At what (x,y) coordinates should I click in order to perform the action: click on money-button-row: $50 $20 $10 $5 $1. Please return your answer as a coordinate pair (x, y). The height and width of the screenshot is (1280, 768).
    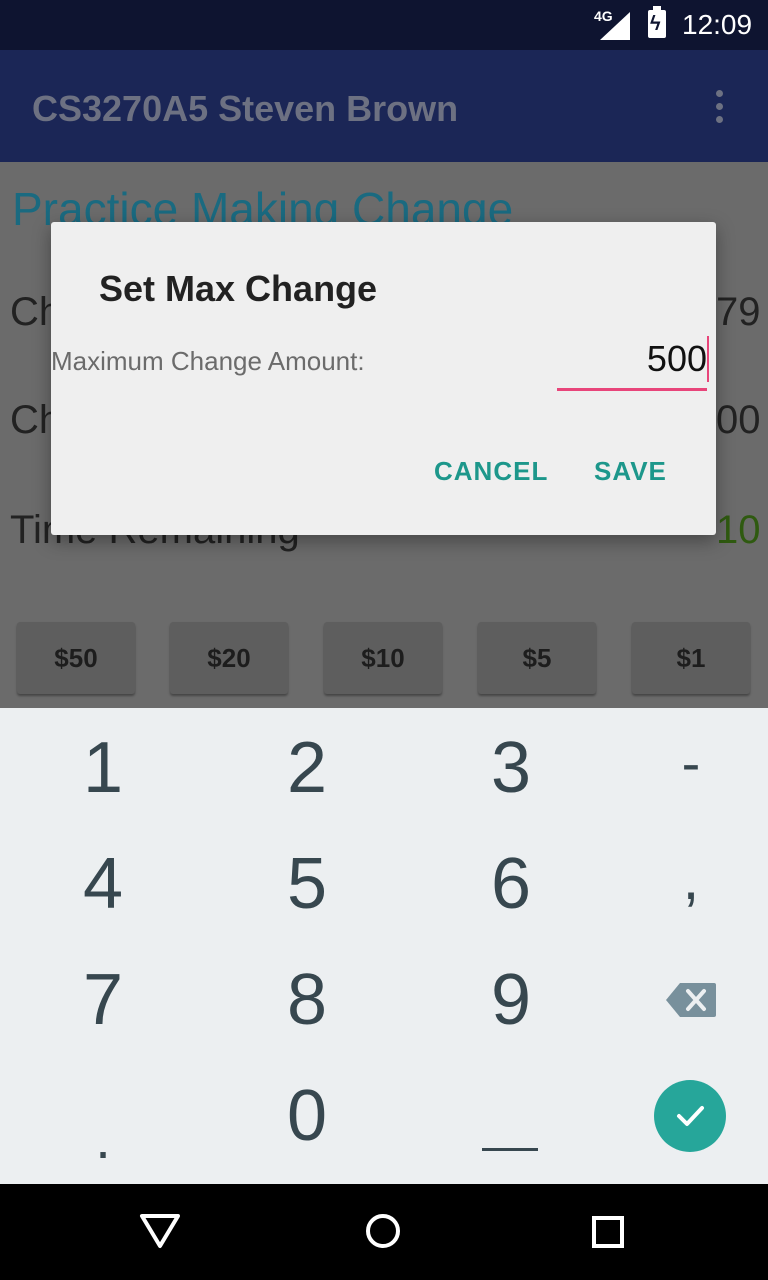
    Looking at the image, I should click on (384, 660).